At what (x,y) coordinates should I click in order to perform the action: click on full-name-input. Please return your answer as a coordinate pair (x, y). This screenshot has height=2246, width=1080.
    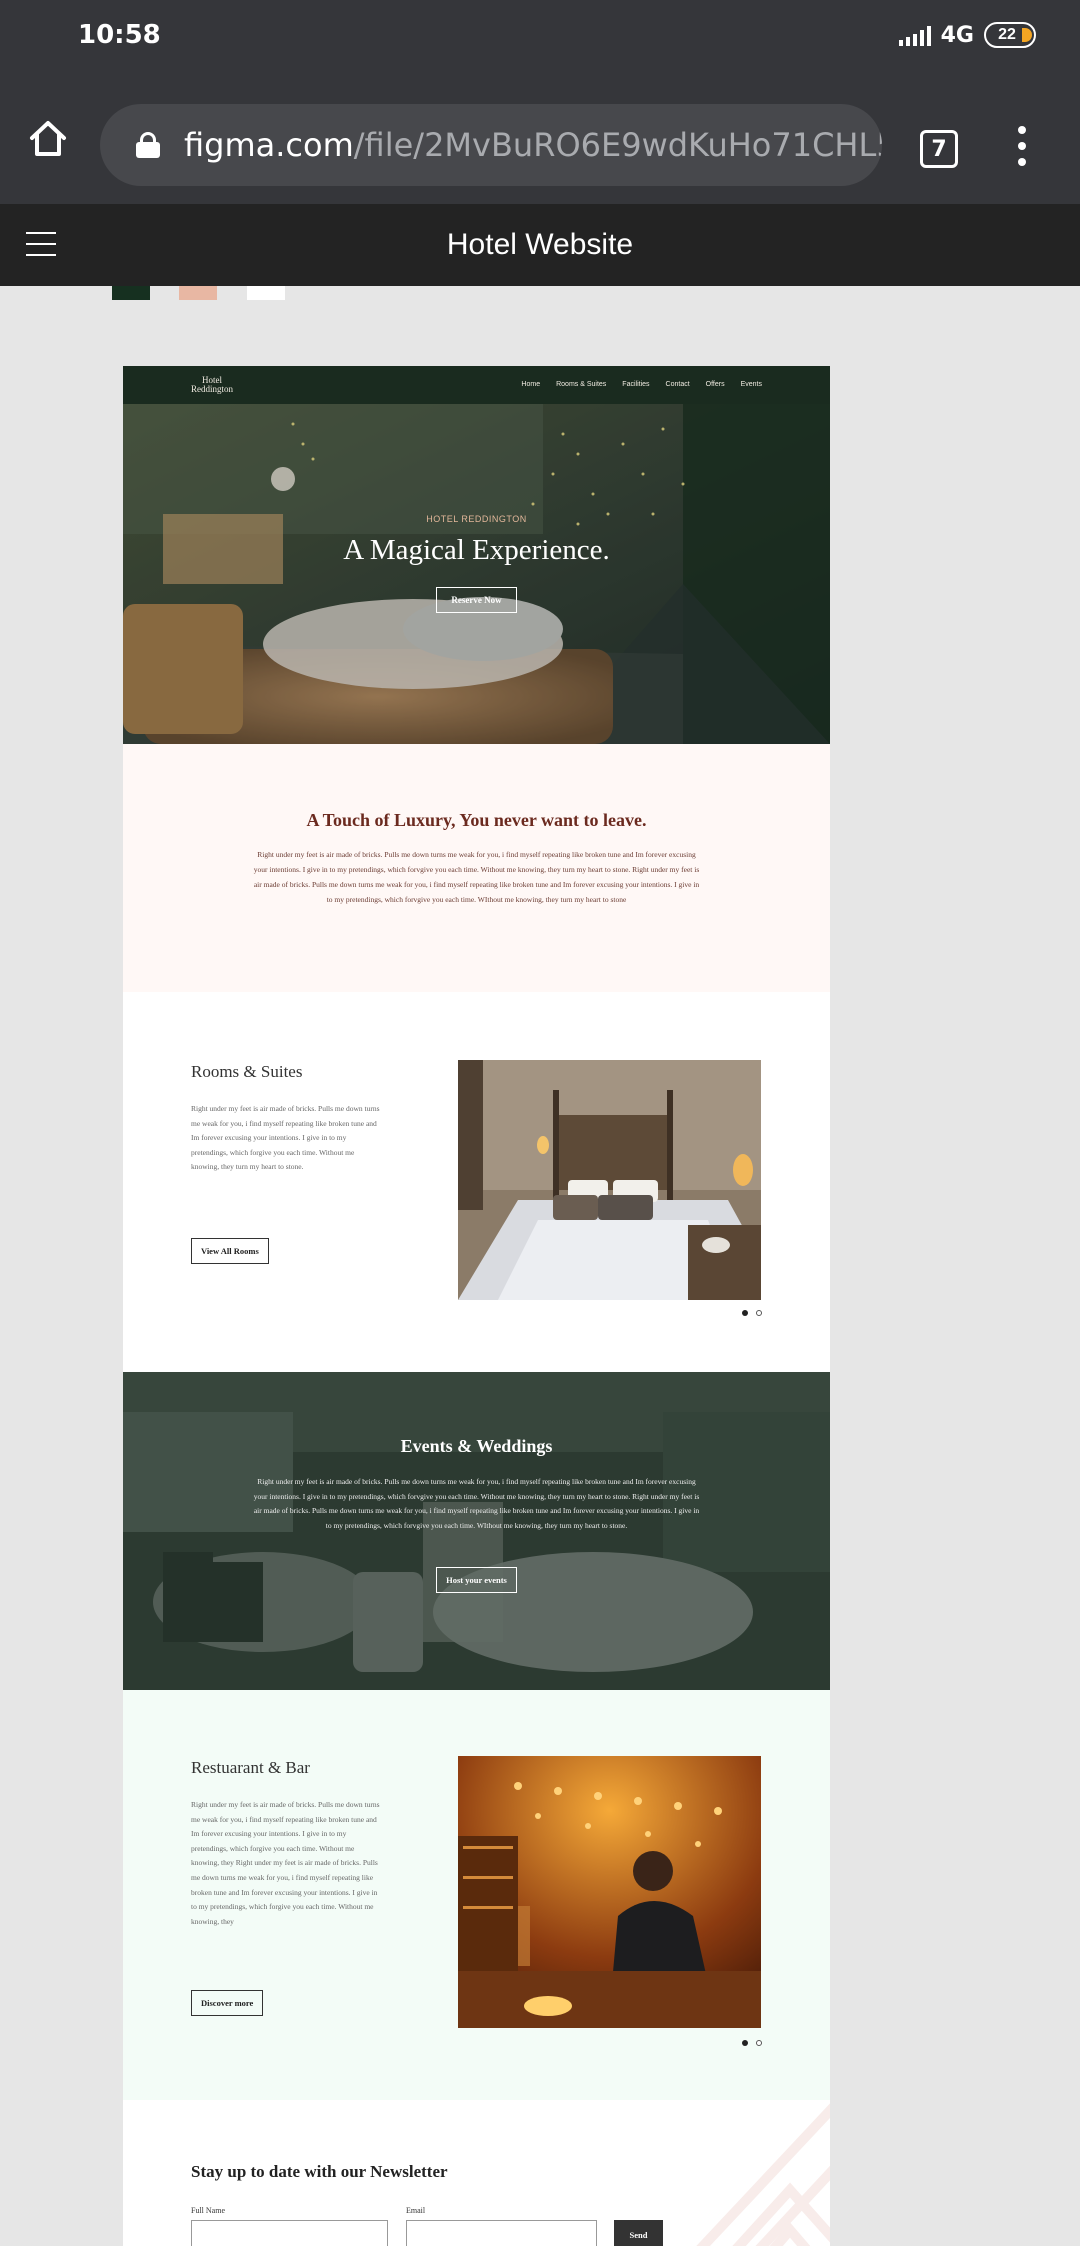
    Looking at the image, I should click on (289, 2233).